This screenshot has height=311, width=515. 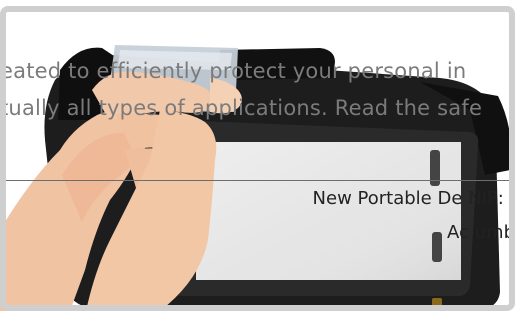 I want to click on account-info-text: Ac umb, so click(x=481, y=232).